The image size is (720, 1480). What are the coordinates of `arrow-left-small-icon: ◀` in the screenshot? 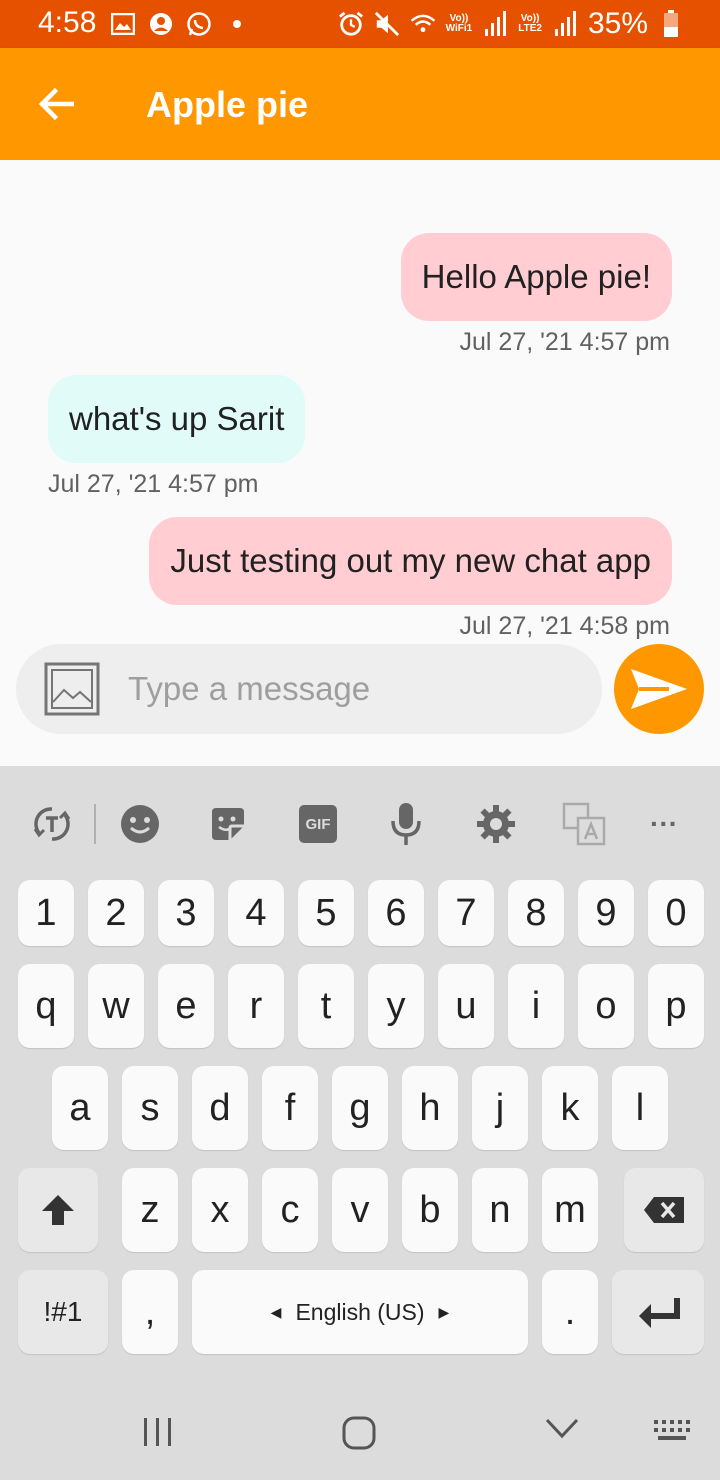 It's located at (276, 1311).